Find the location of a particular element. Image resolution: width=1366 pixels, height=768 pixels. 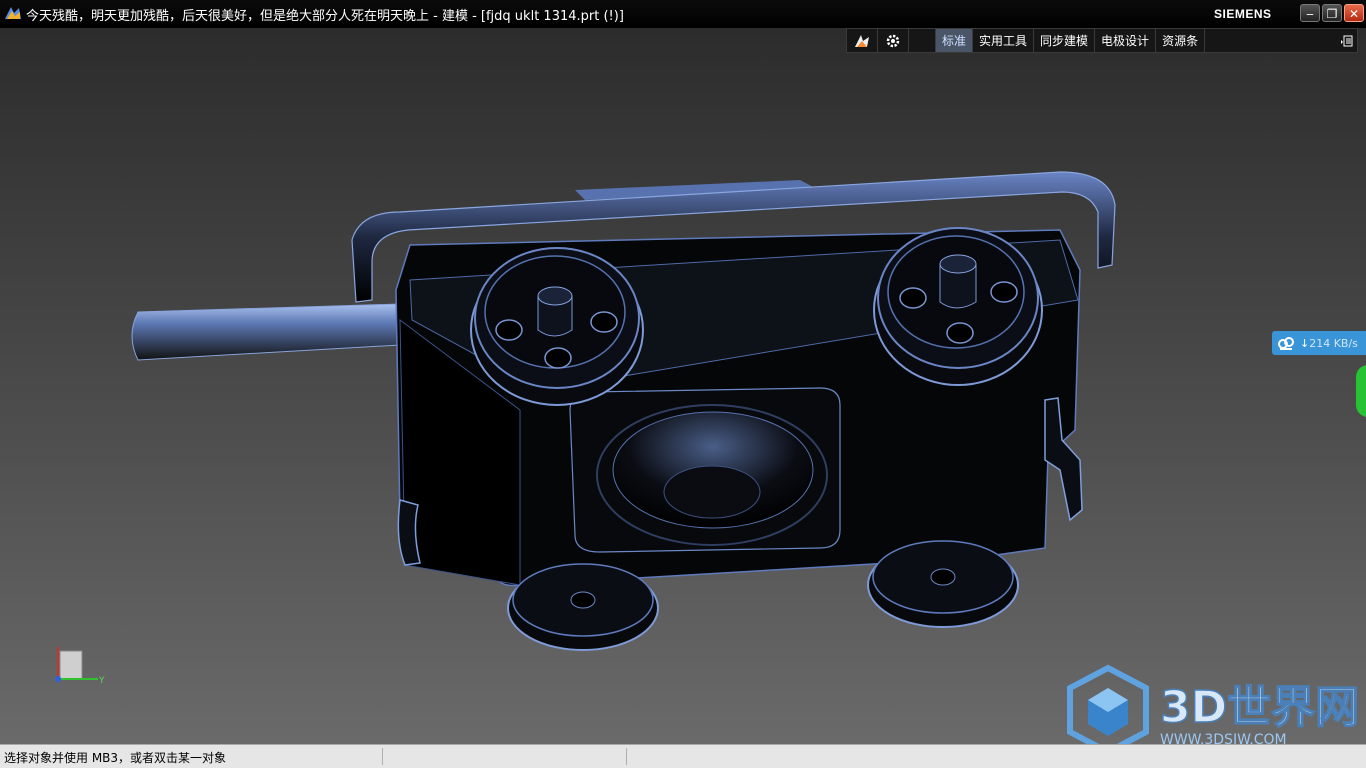

wheel-top-left is located at coordinates (557, 326).